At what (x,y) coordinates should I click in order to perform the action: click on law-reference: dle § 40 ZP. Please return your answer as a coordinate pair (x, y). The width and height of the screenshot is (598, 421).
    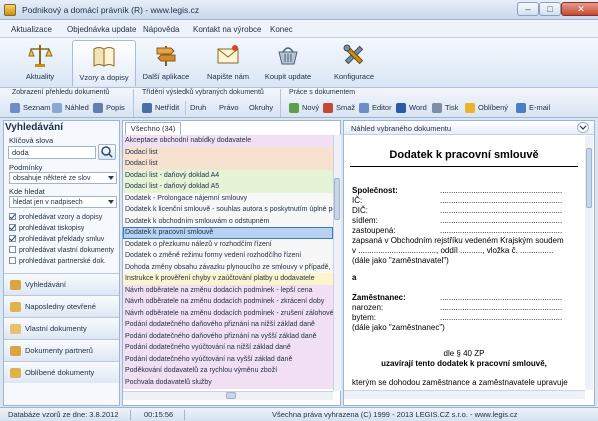
    Looking at the image, I should click on (464, 353).